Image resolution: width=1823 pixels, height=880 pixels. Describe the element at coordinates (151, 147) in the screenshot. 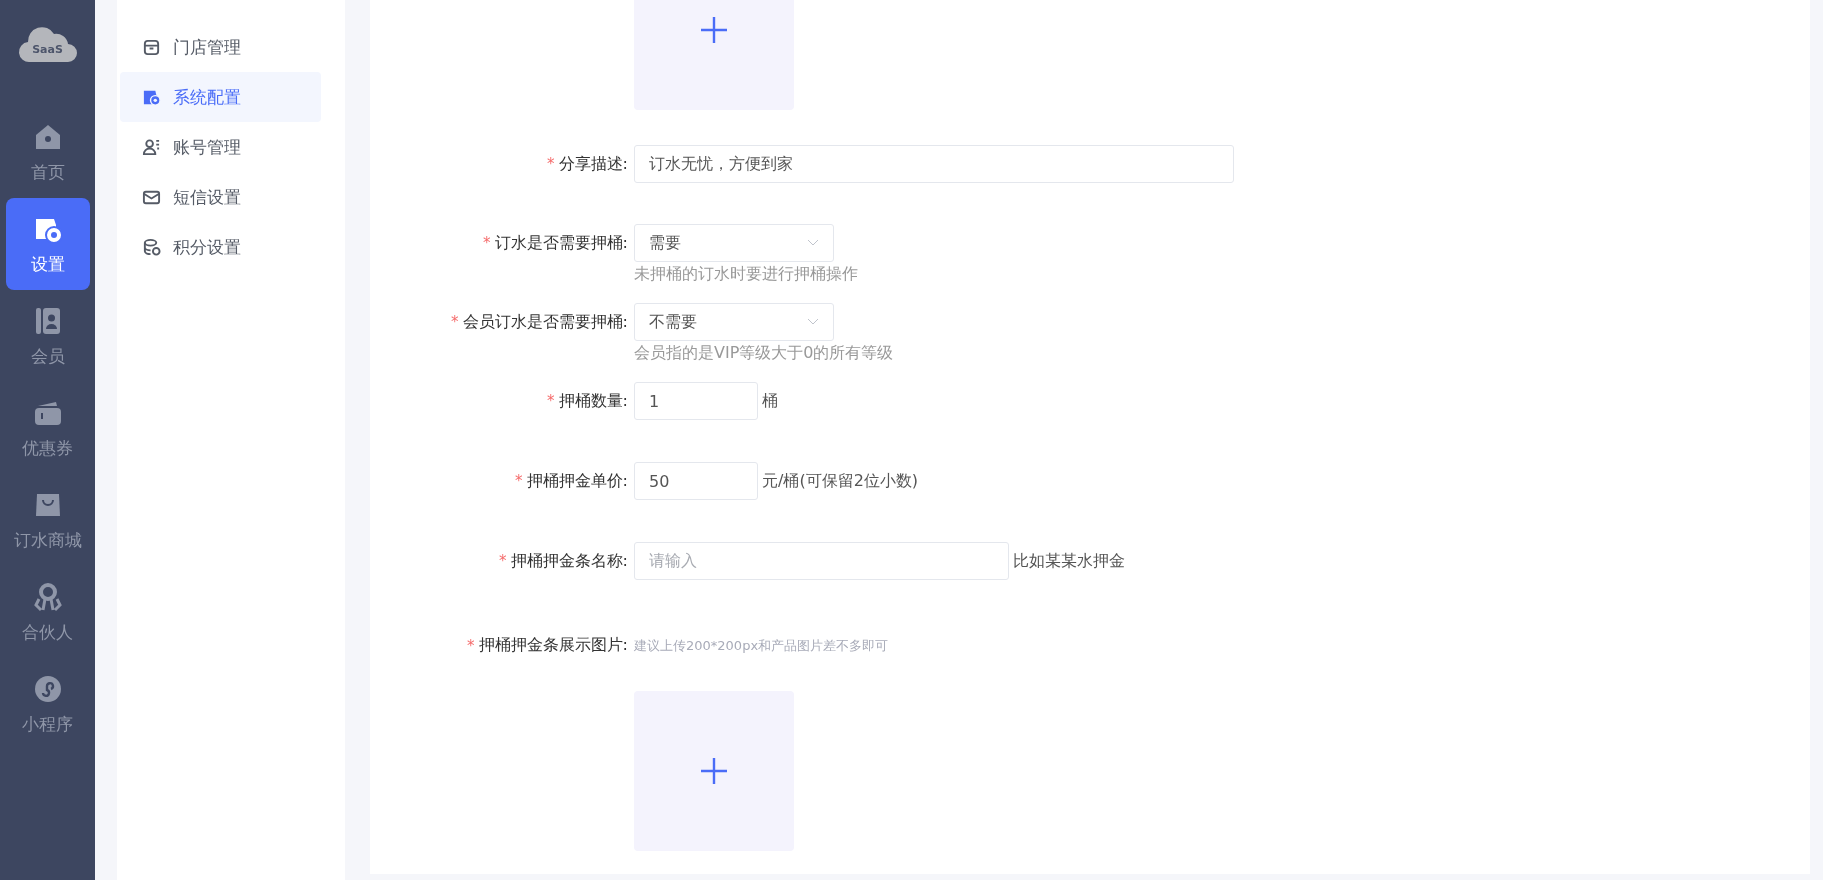

I see `user-list-icon` at that location.